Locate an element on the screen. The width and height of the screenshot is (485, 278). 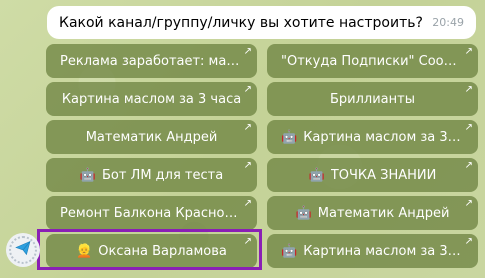
keyboard-button: Реклама заработает: марке... ↗ is located at coordinates (151, 61).